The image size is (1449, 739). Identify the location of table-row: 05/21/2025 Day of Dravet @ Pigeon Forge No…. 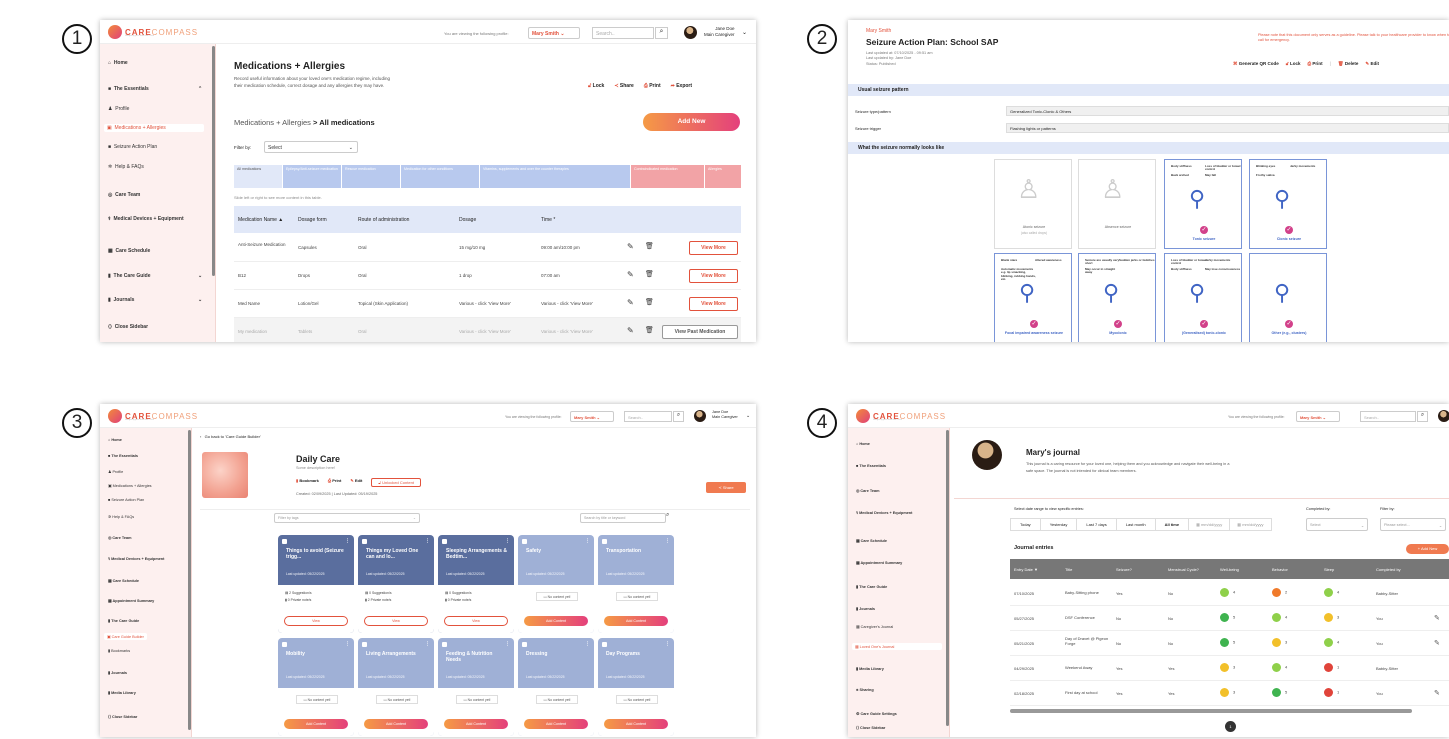
(1229, 643).